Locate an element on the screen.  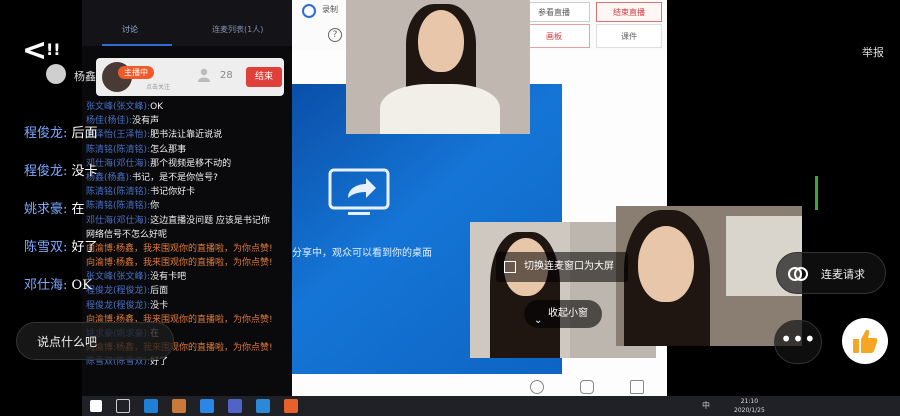
overlay-chat-text: 后面 is located at coordinates (84, 133).